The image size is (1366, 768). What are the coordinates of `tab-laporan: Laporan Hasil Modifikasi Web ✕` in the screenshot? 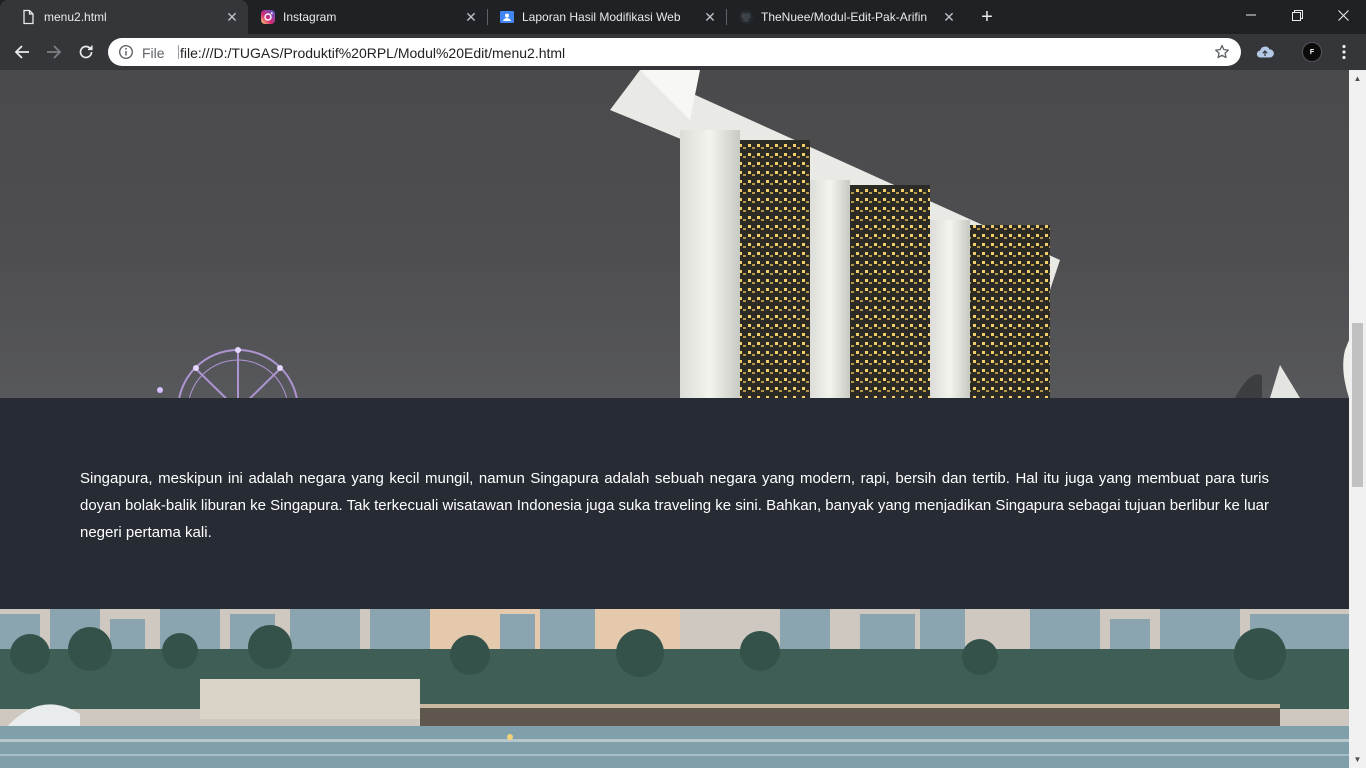 It's located at (603, 17).